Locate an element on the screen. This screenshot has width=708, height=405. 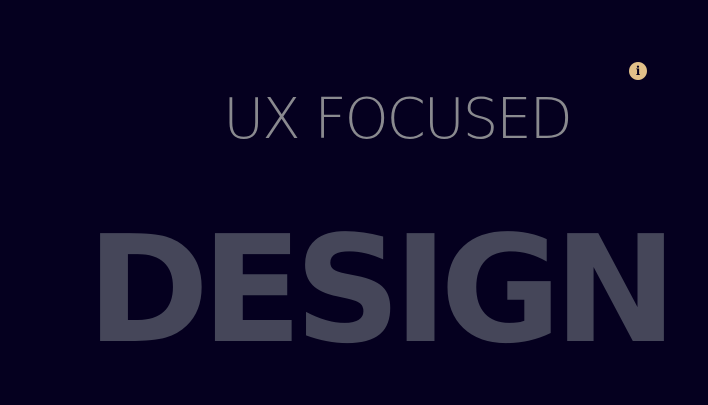
info-icon: i is located at coordinates (638, 71).